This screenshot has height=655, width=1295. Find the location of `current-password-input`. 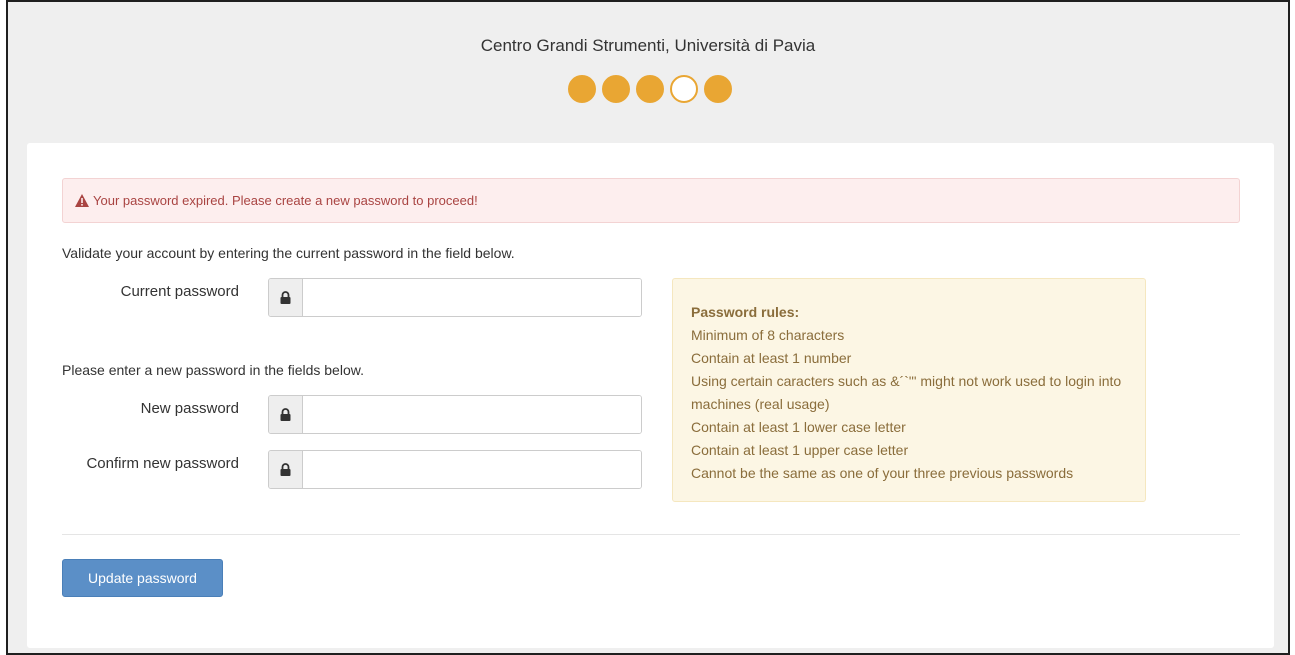

current-password-input is located at coordinates (472, 297).